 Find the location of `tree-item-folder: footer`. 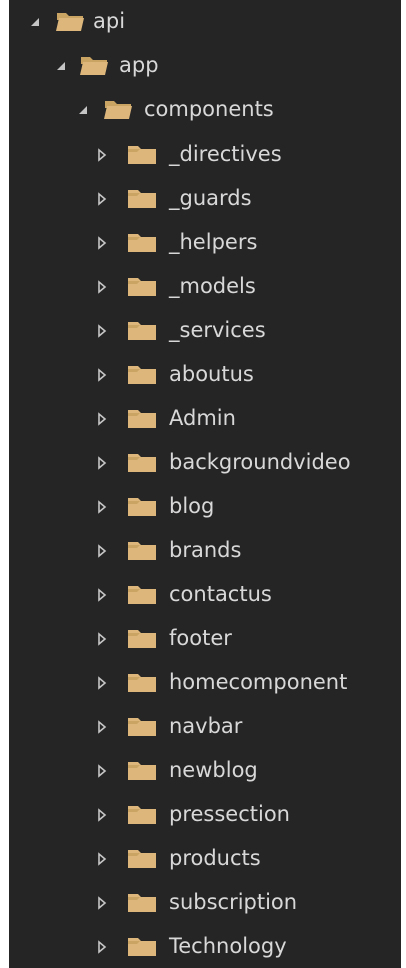

tree-item-folder: footer is located at coordinates (205, 639).